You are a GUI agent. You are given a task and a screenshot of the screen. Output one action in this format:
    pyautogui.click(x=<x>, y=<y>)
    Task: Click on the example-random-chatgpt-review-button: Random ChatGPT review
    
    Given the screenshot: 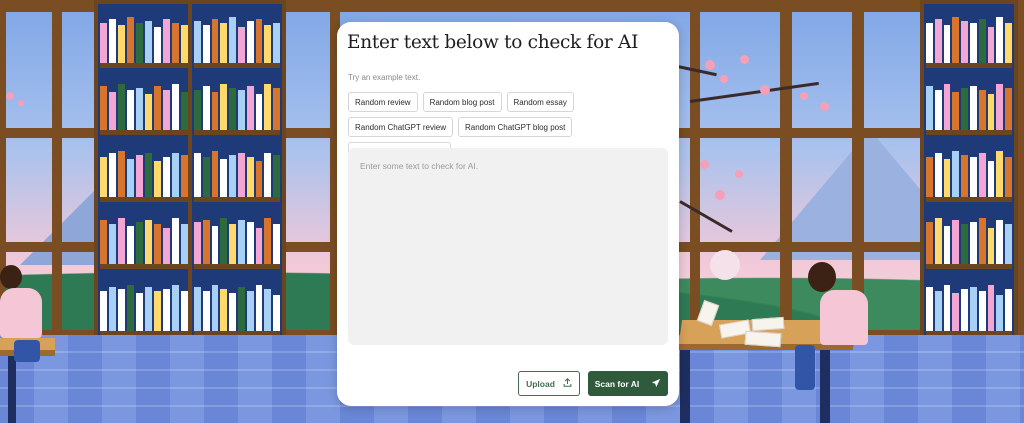 What is the action you would take?
    pyautogui.click(x=400, y=127)
    